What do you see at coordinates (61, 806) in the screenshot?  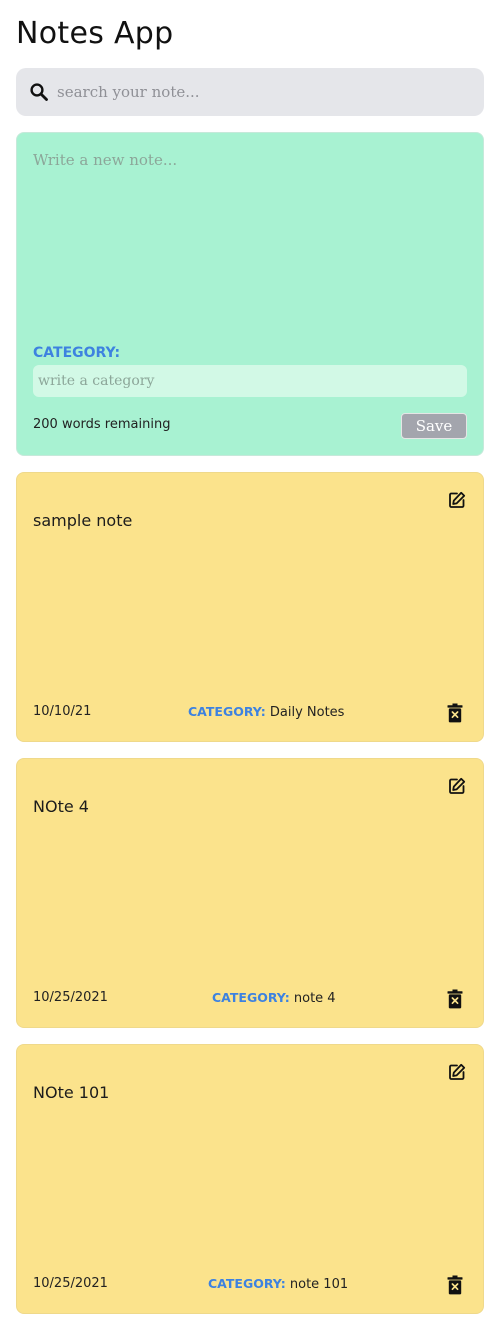 I see `note-text: NOte 4` at bounding box center [61, 806].